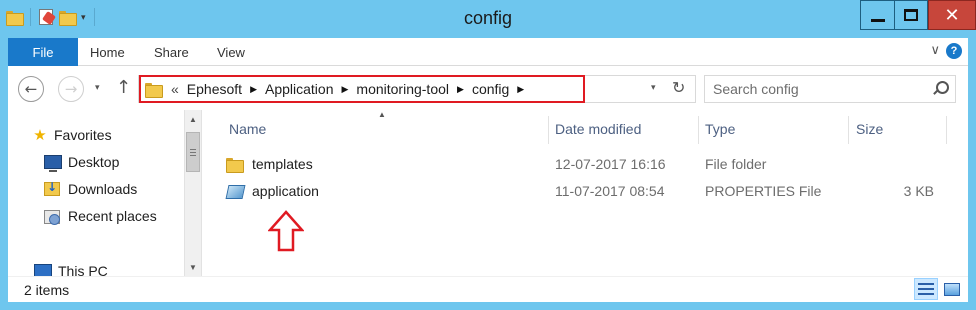  I want to click on close-icon: ✕, so click(952, 15).